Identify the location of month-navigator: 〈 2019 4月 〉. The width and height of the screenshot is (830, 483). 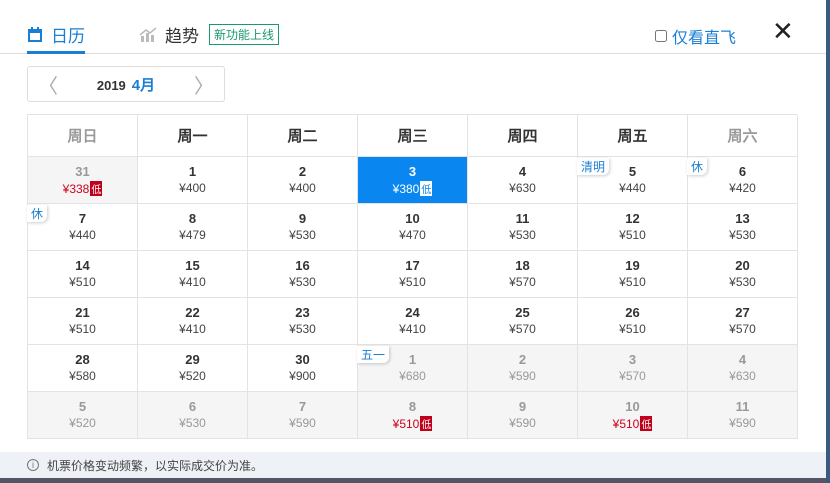
(126, 84).